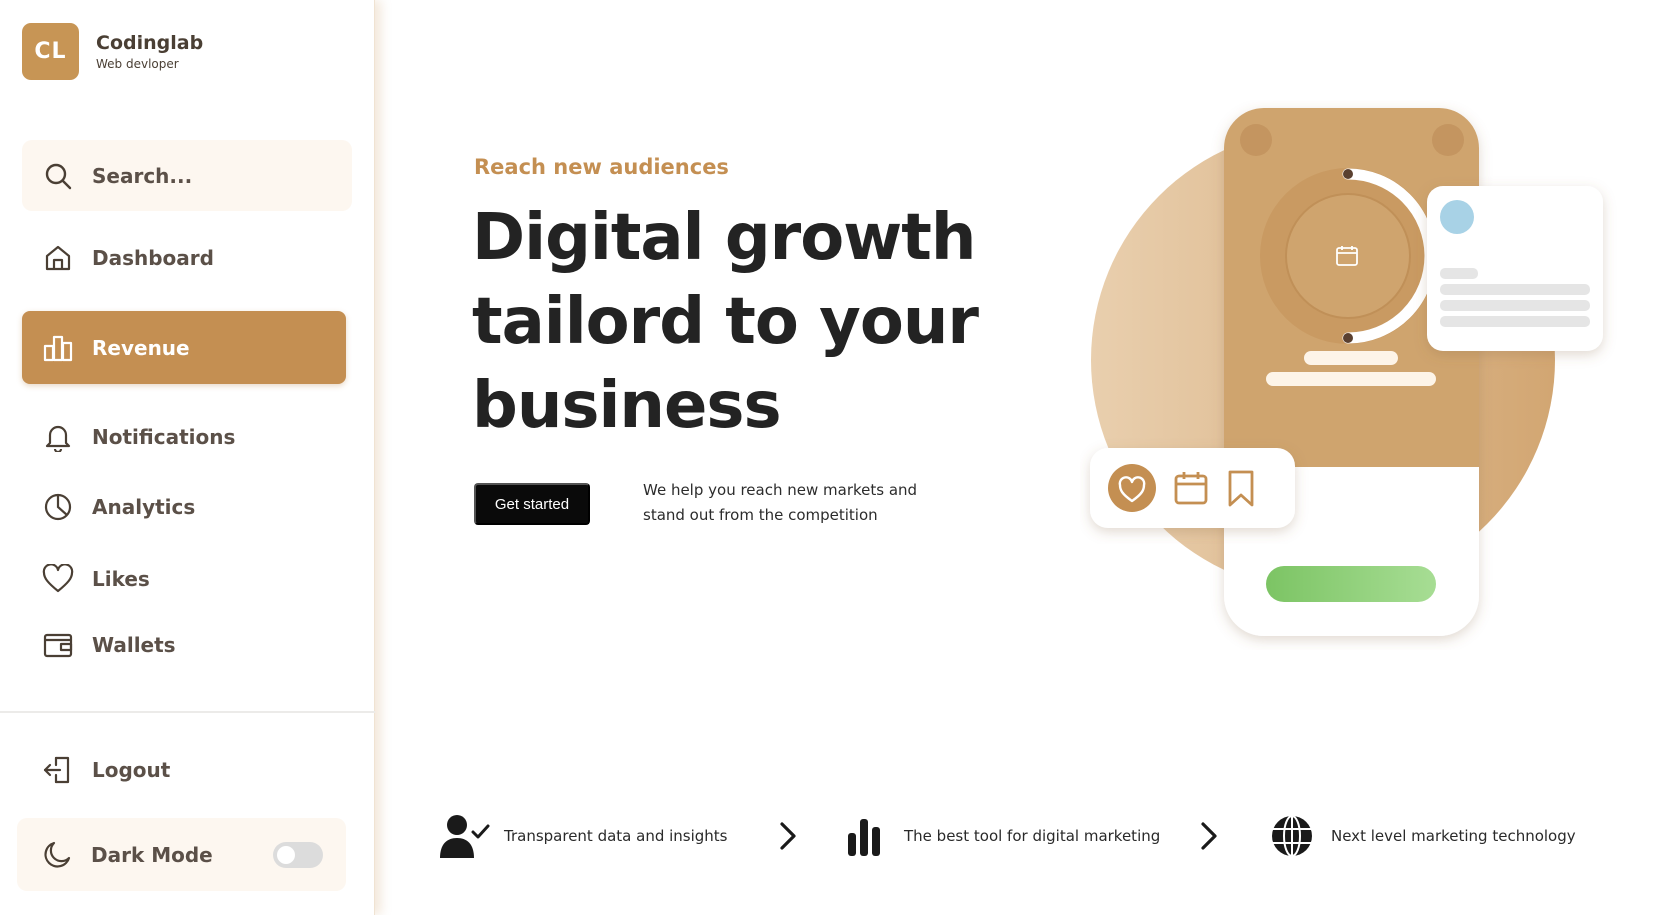  I want to click on sidebar-item-revenue: Revenue, so click(184, 347).